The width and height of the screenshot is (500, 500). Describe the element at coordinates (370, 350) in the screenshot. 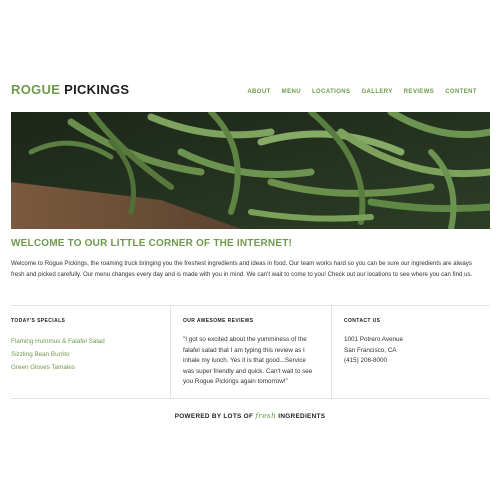

I see `contact-address-line2: San Francisco, CA` at that location.